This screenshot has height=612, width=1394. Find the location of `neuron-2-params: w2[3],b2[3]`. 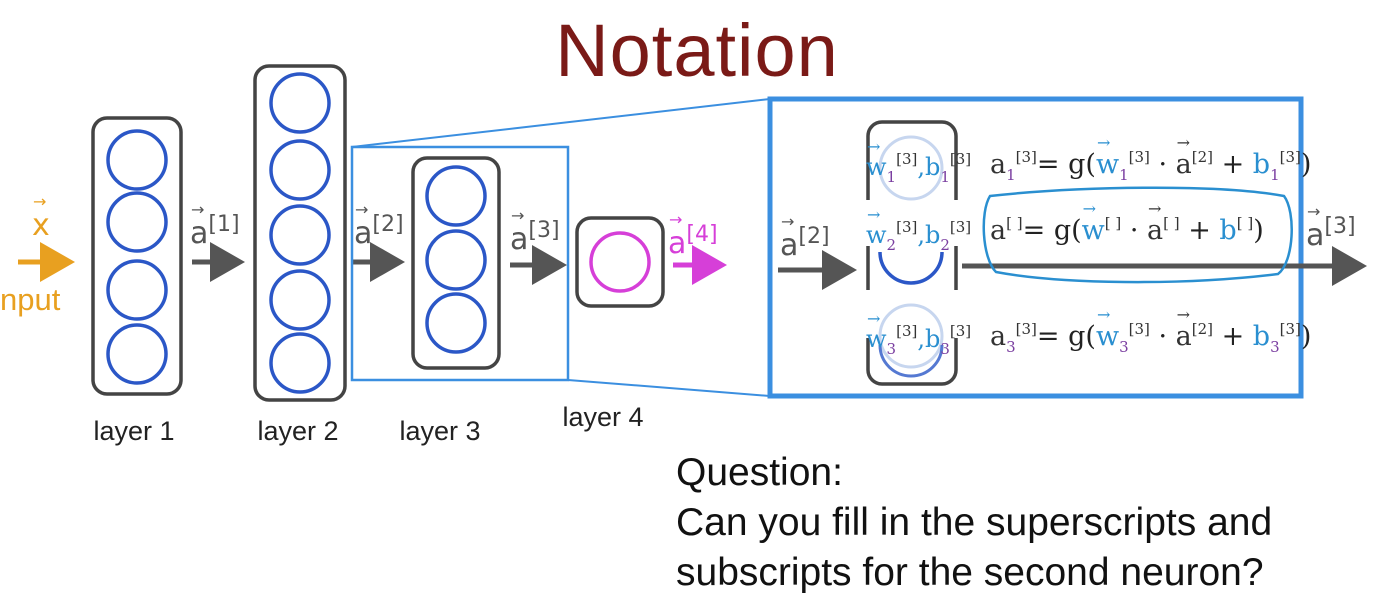

neuron-2-params: w2[3],b2[3] is located at coordinates (918, 229).